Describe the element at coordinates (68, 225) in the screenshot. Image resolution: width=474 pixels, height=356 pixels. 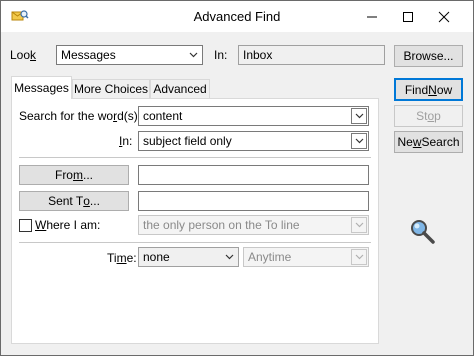
I see `where-i-am-label: Where I am:` at that location.